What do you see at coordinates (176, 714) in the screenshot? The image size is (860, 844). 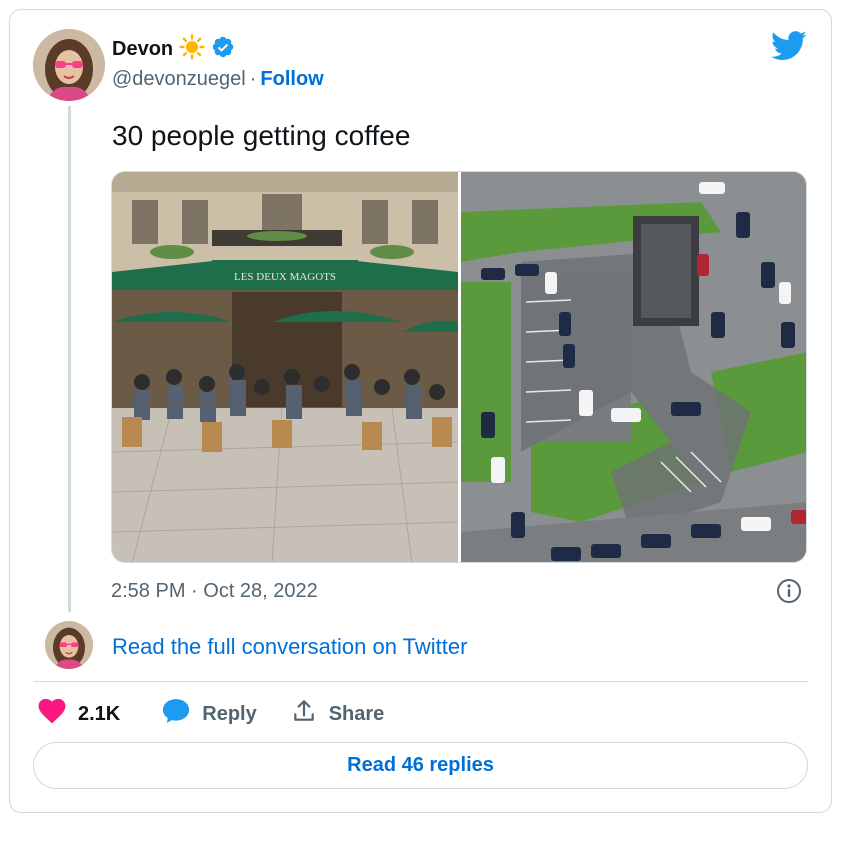 I see `reply-bubble-icon` at bounding box center [176, 714].